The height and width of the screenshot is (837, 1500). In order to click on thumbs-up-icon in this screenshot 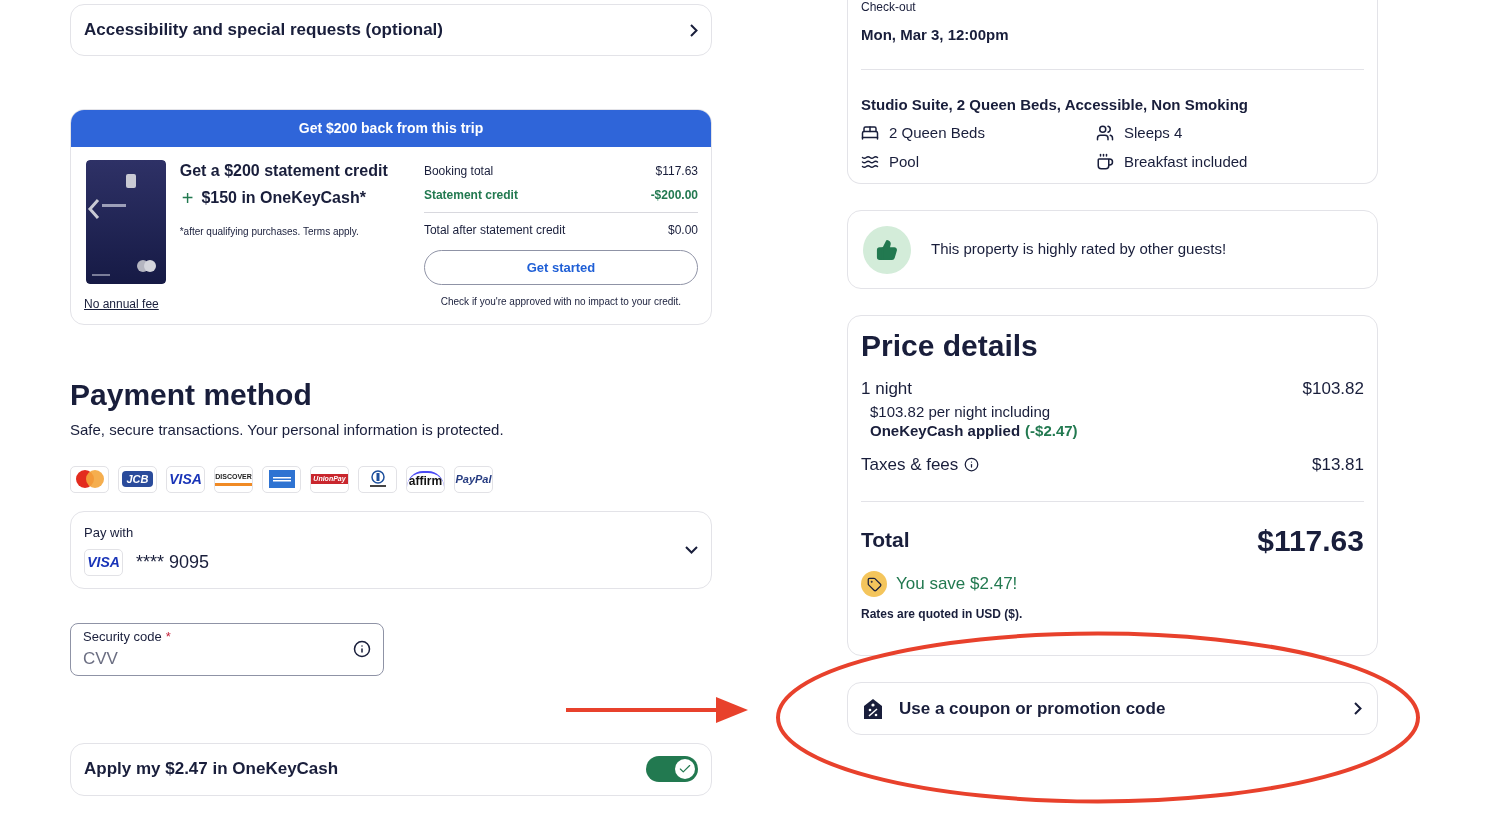, I will do `click(887, 249)`.